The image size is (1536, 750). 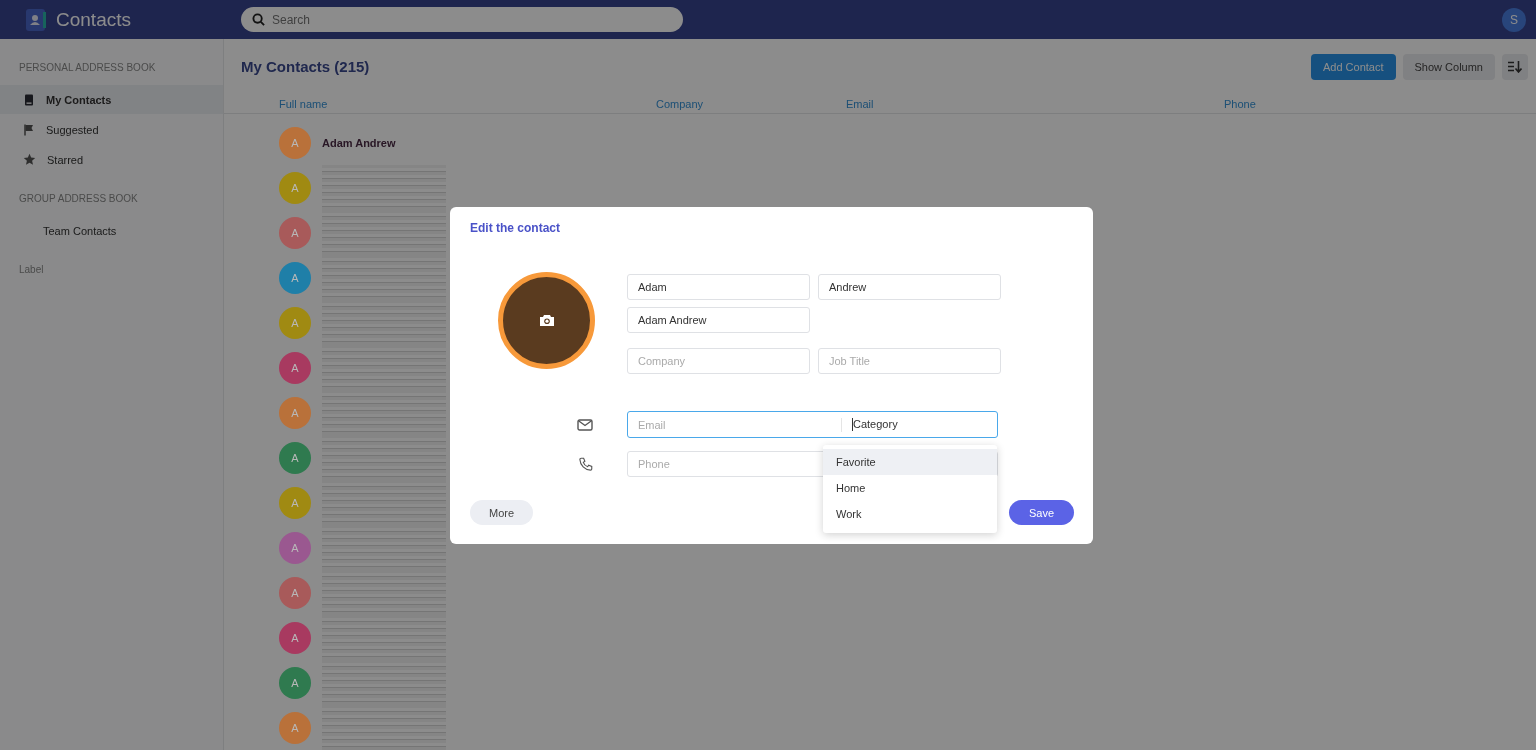 I want to click on column-header: Email, so click(x=860, y=103).